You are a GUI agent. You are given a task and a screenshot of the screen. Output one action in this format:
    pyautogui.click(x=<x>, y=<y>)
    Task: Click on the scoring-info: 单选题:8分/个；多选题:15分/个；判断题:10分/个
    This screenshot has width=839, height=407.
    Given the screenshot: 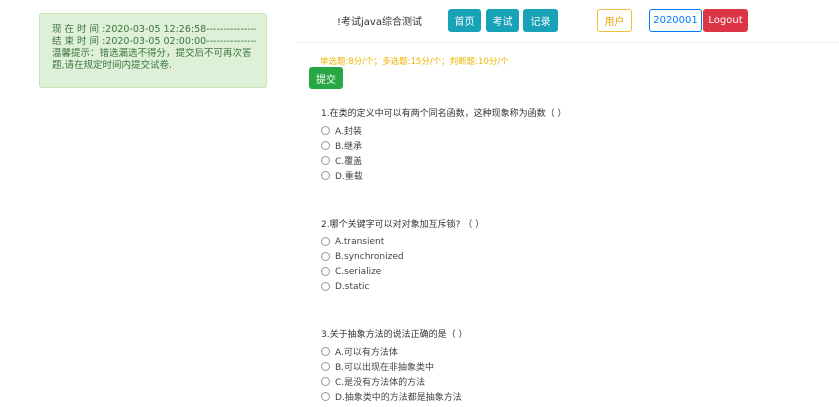 What is the action you would take?
    pyautogui.click(x=414, y=62)
    